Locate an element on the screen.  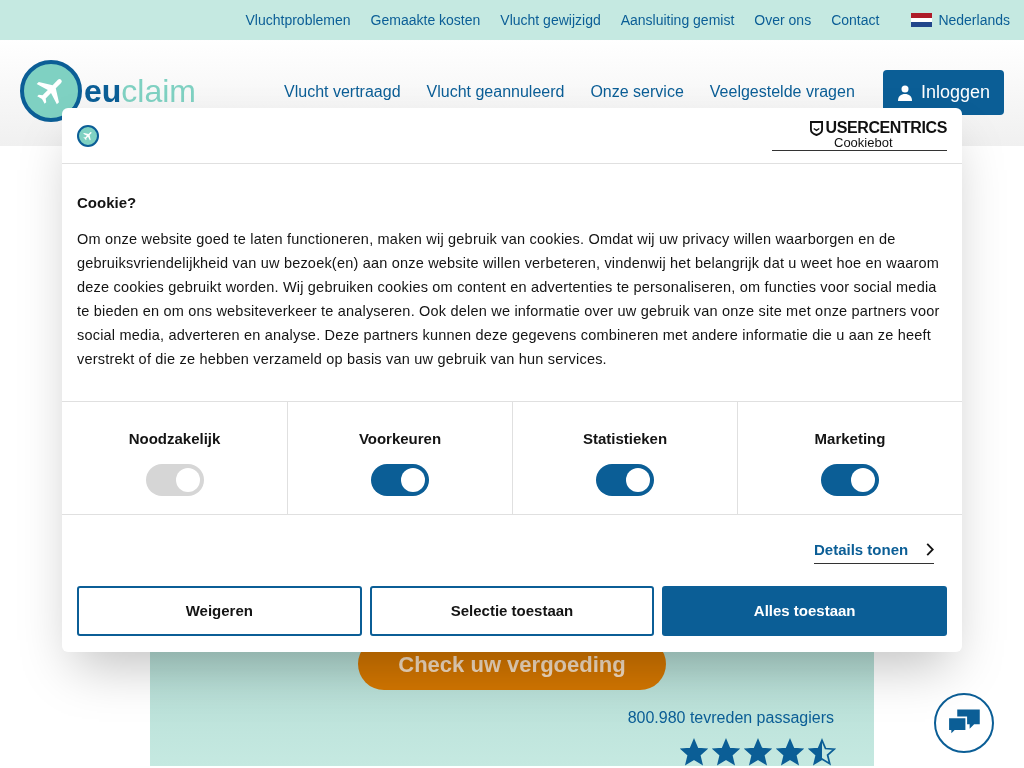
consent-button: Selectie toestaan is located at coordinates (512, 611).